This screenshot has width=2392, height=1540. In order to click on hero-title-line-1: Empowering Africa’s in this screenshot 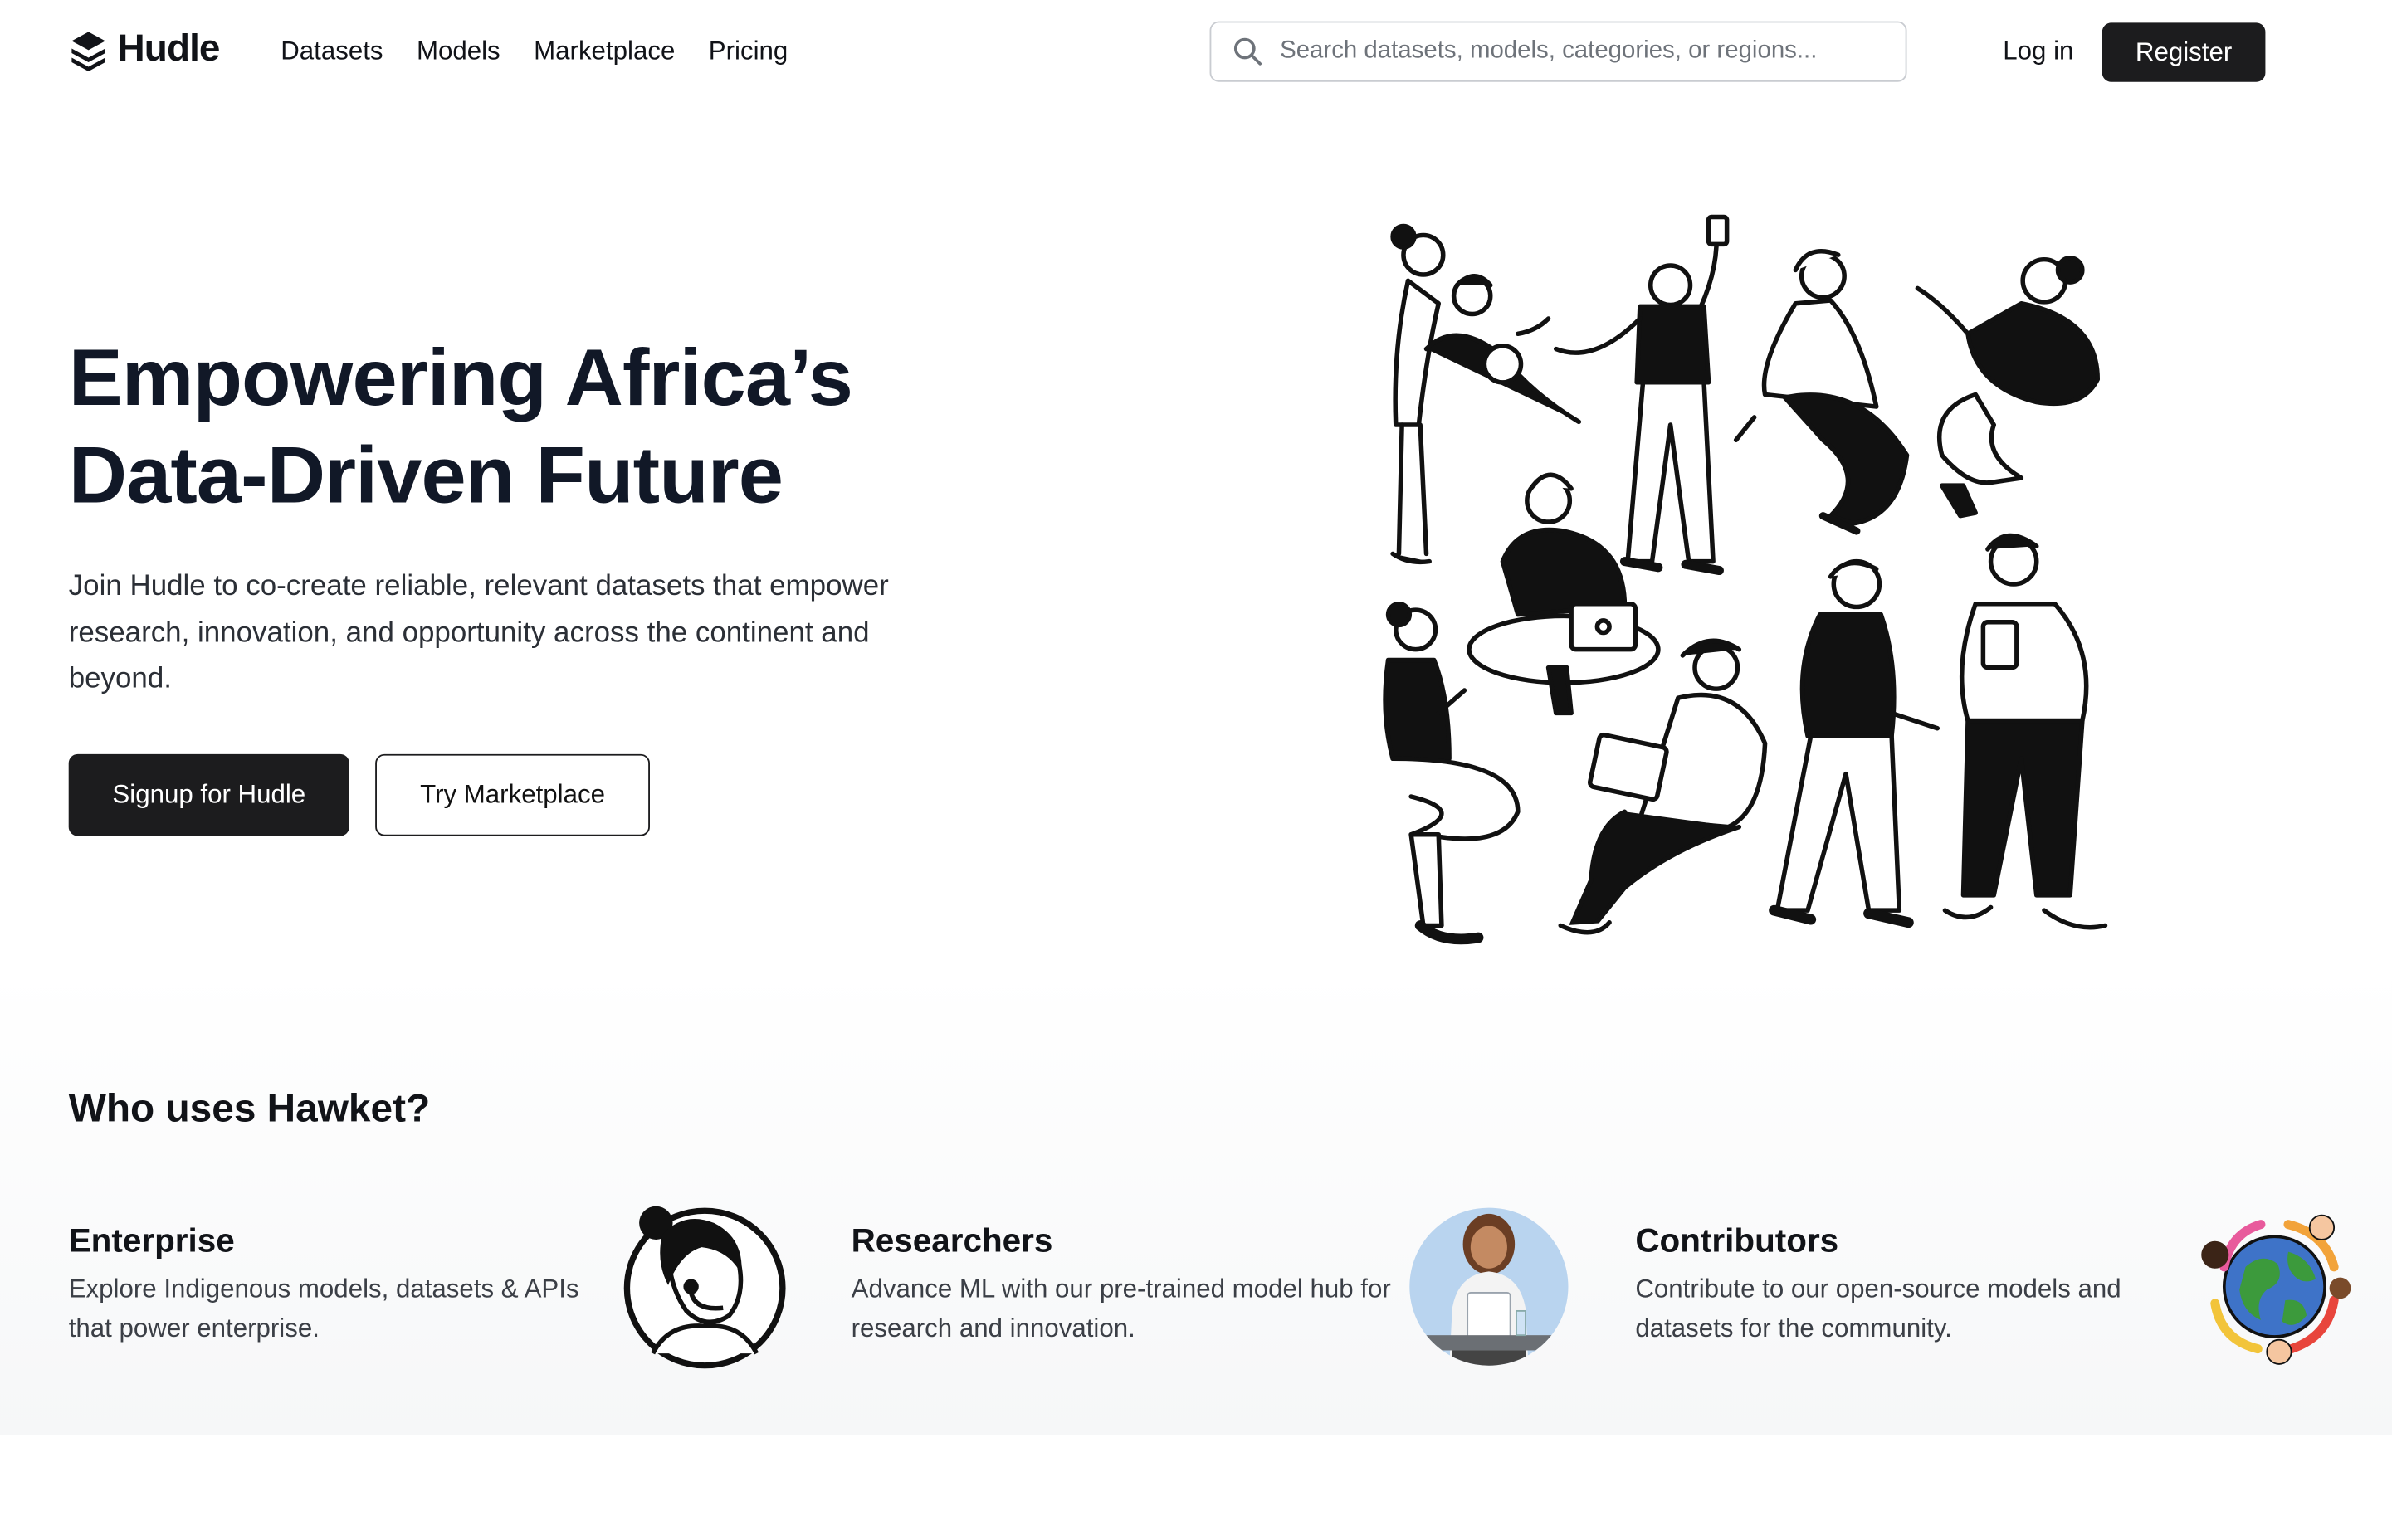, I will do `click(460, 379)`.